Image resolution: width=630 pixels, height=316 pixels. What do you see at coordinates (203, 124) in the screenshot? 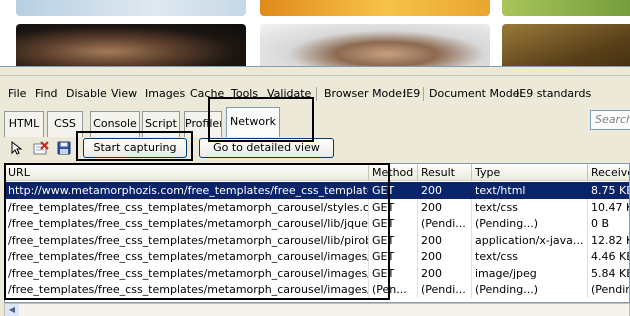
I see `tab-profiler: Profiler` at bounding box center [203, 124].